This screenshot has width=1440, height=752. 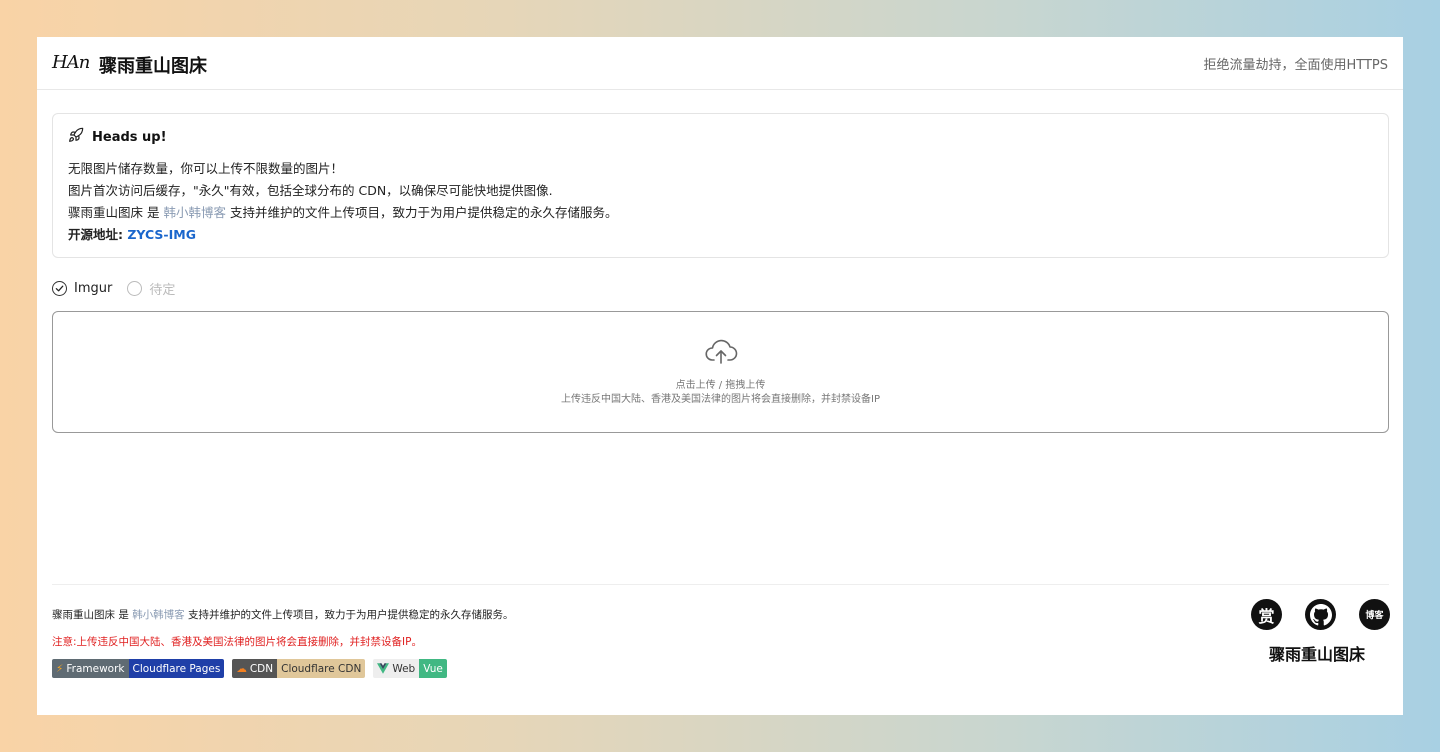 I want to click on badge-web: Web Vue, so click(x=410, y=668).